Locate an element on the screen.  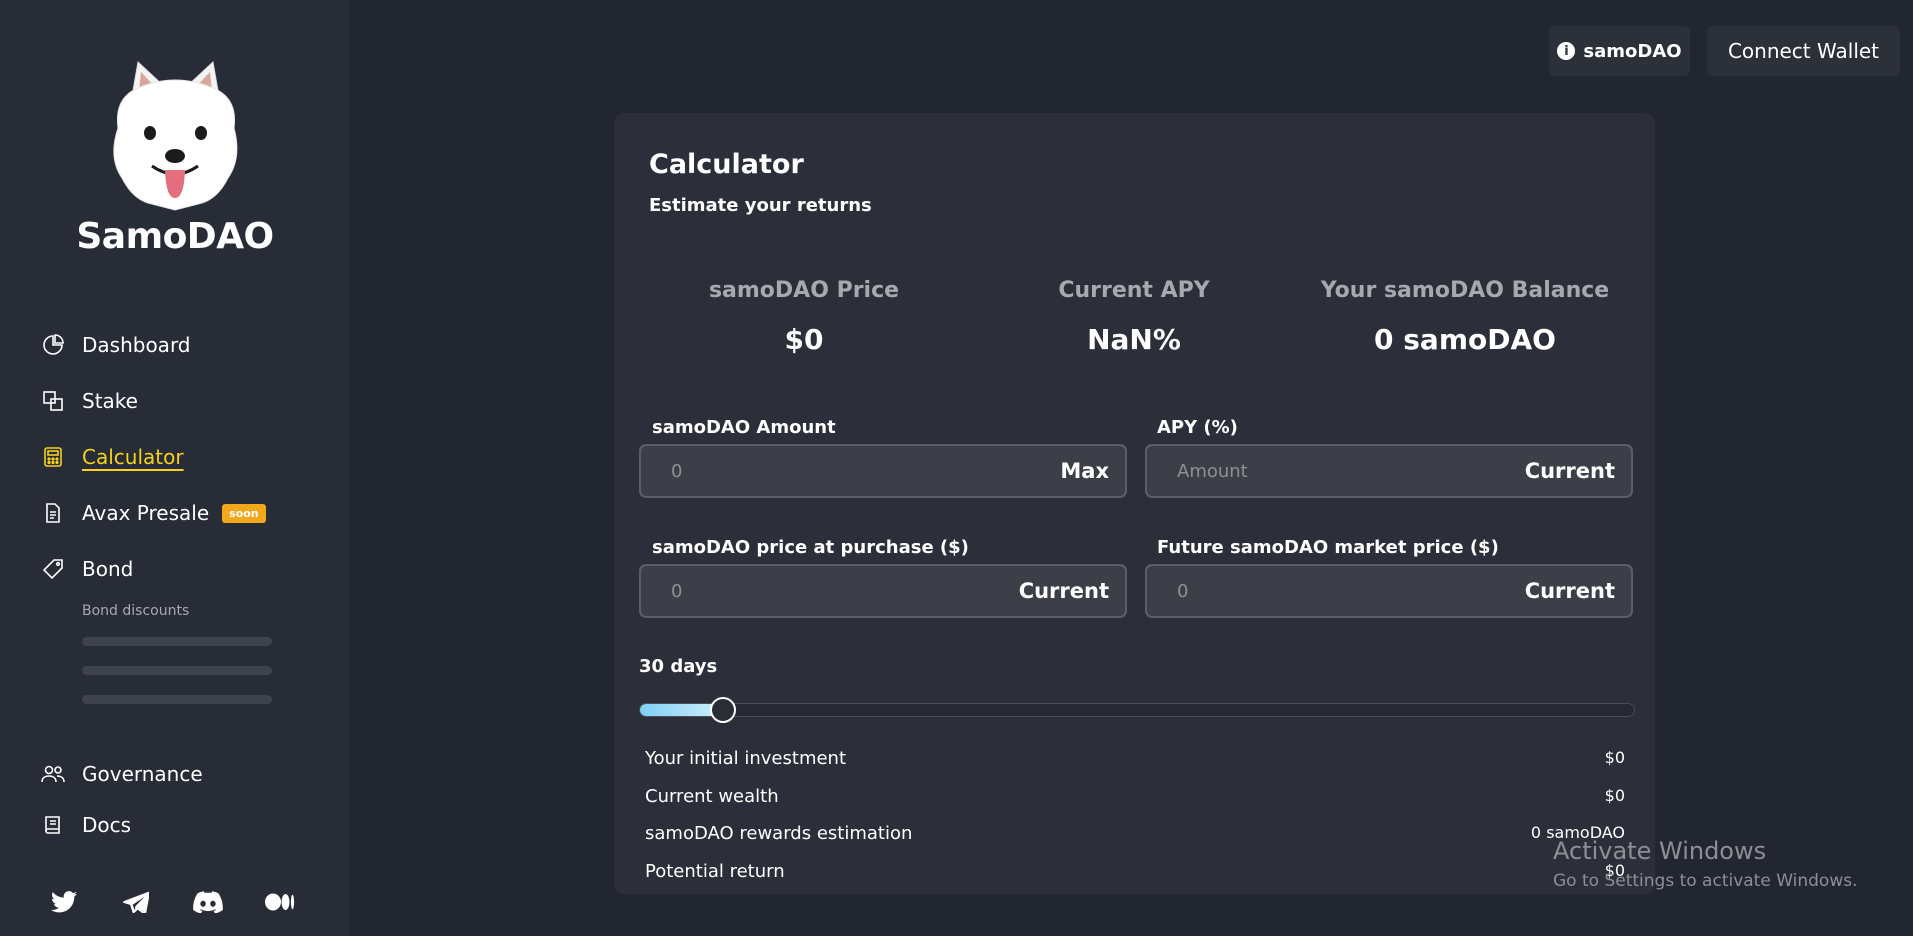
stat-value: $0 is located at coordinates (804, 339).